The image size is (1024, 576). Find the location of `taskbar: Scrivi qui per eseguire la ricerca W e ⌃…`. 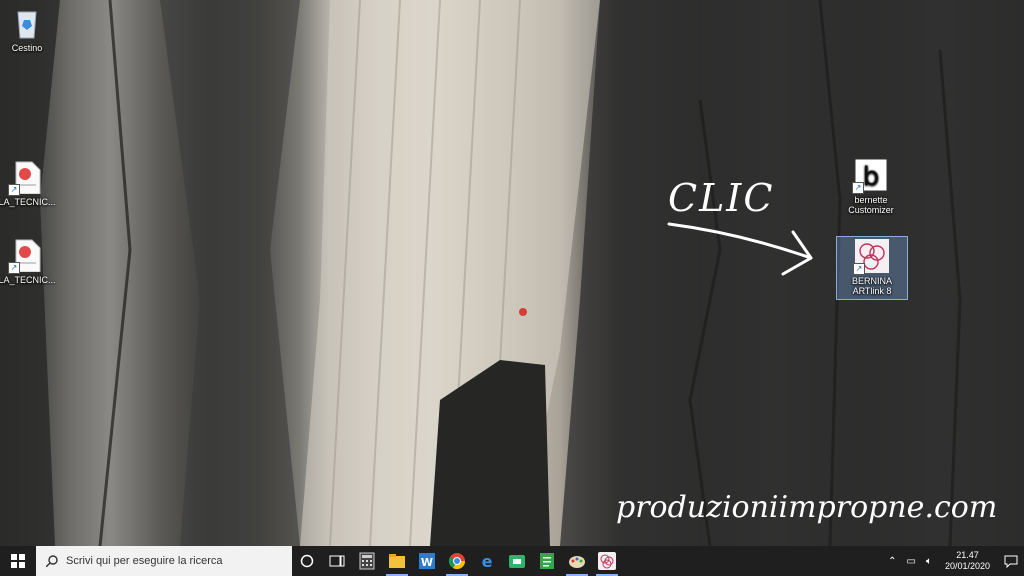

taskbar: Scrivi qui per eseguire la ricerca W e ⌃… is located at coordinates (512, 561).